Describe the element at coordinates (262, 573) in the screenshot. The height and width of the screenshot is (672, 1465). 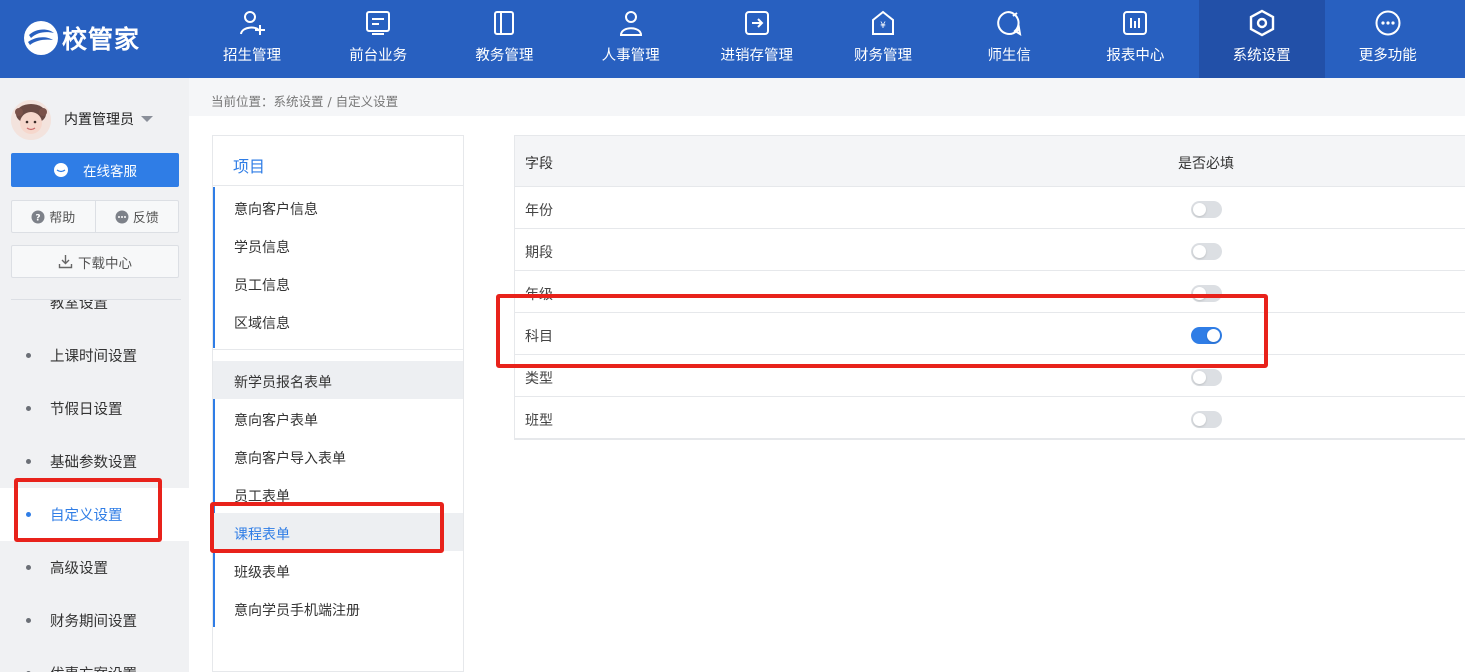
I see `project-item-label: 班级表单` at that location.